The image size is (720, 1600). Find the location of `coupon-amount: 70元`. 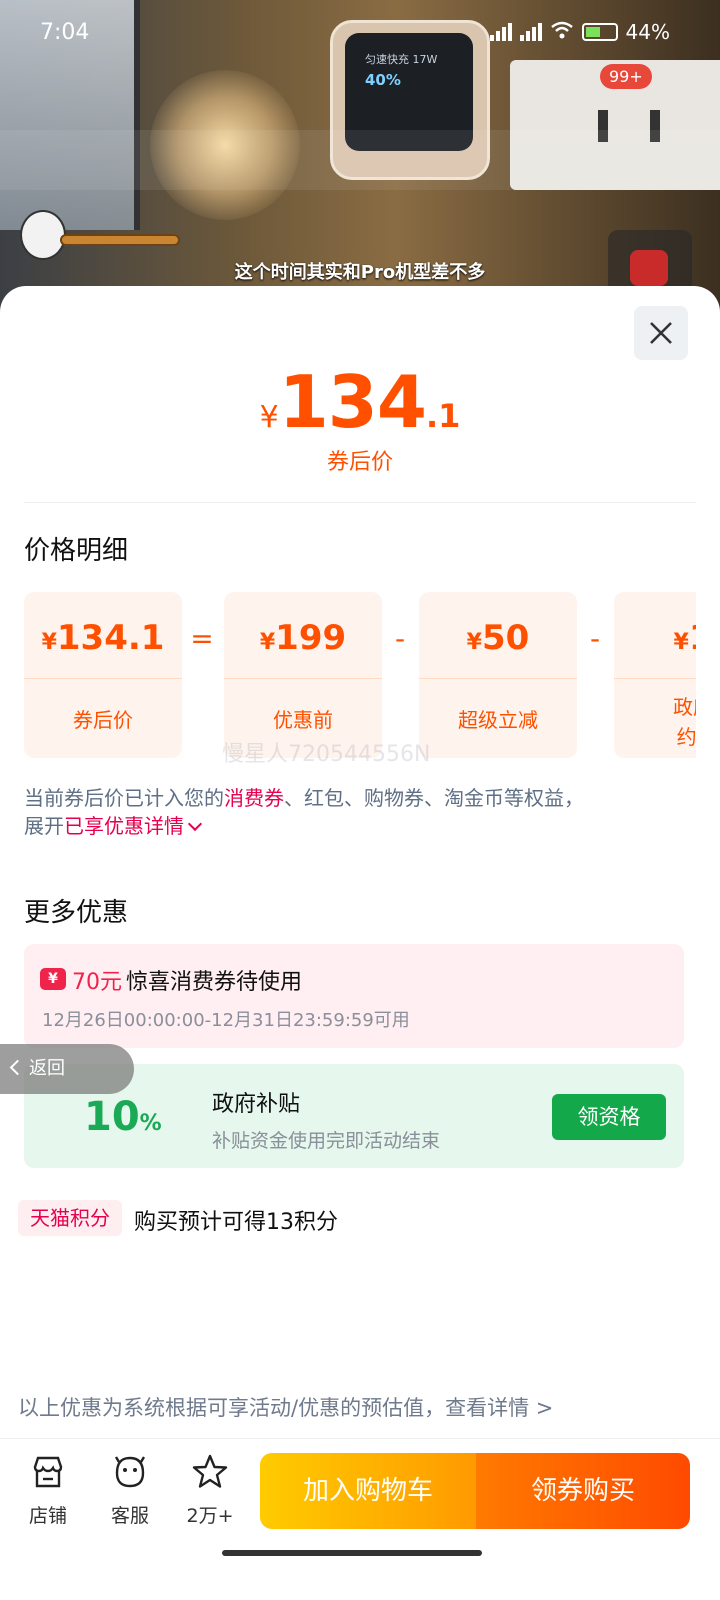

coupon-amount: 70元 is located at coordinates (97, 982).